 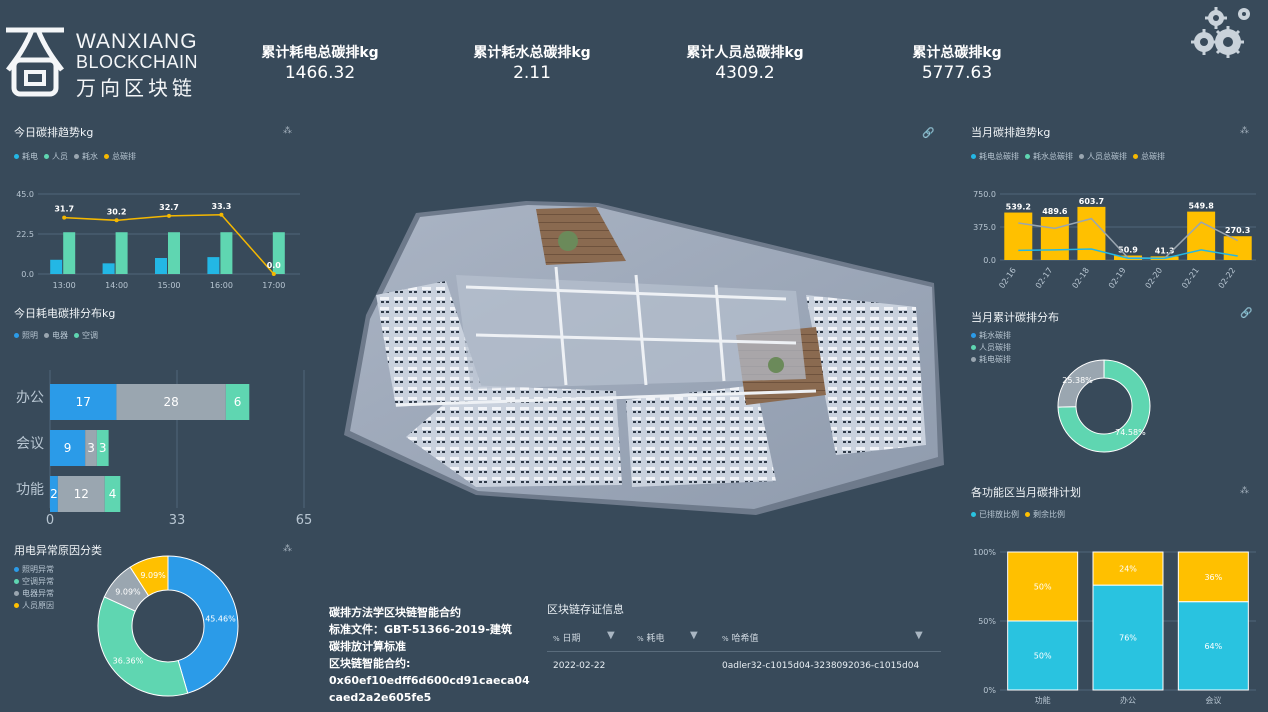 I want to click on brand-subtitle: BLOCKCHAIN, so click(x=137, y=62).